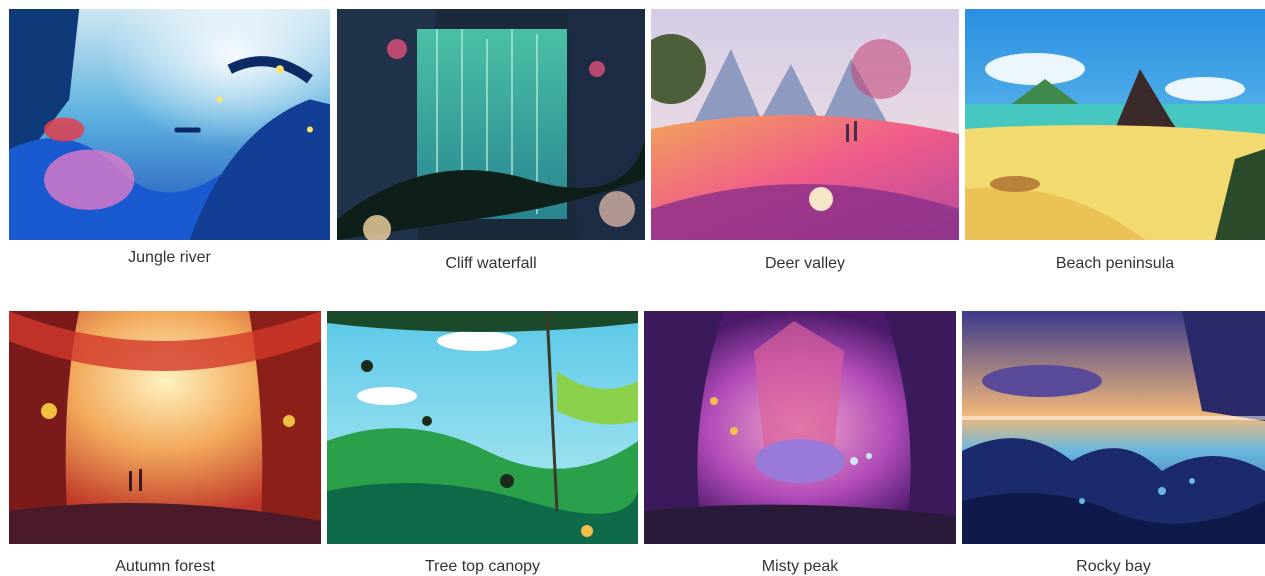 Image resolution: width=1265 pixels, height=576 pixels. I want to click on gallery-item-autumn-forest: Autumn forest, so click(165, 443).